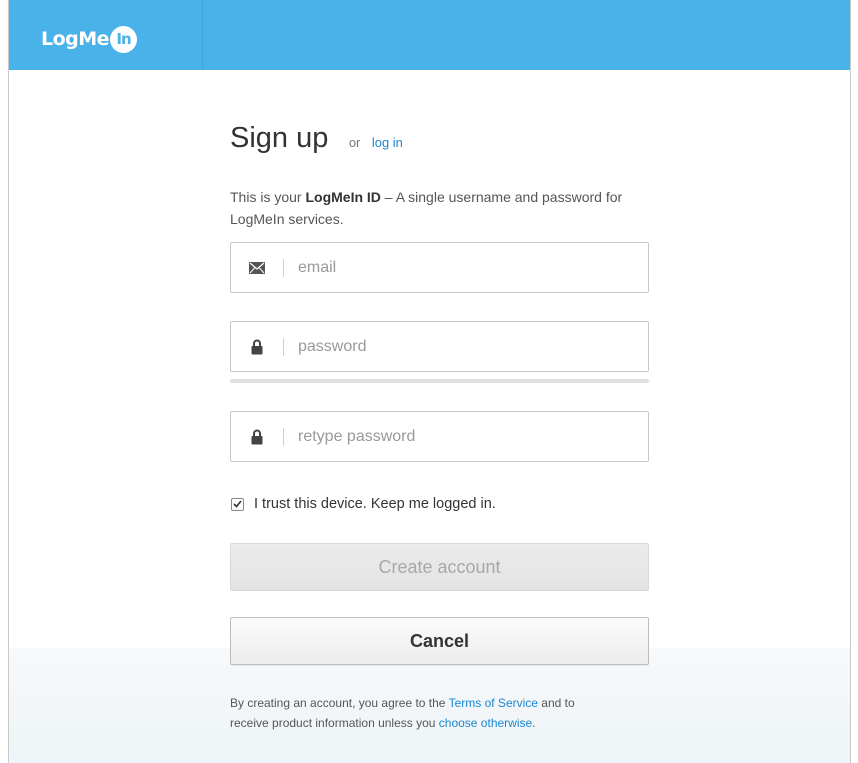 Image resolution: width=858 pixels, height=763 pixels. I want to click on header-divider, so click(202, 35).